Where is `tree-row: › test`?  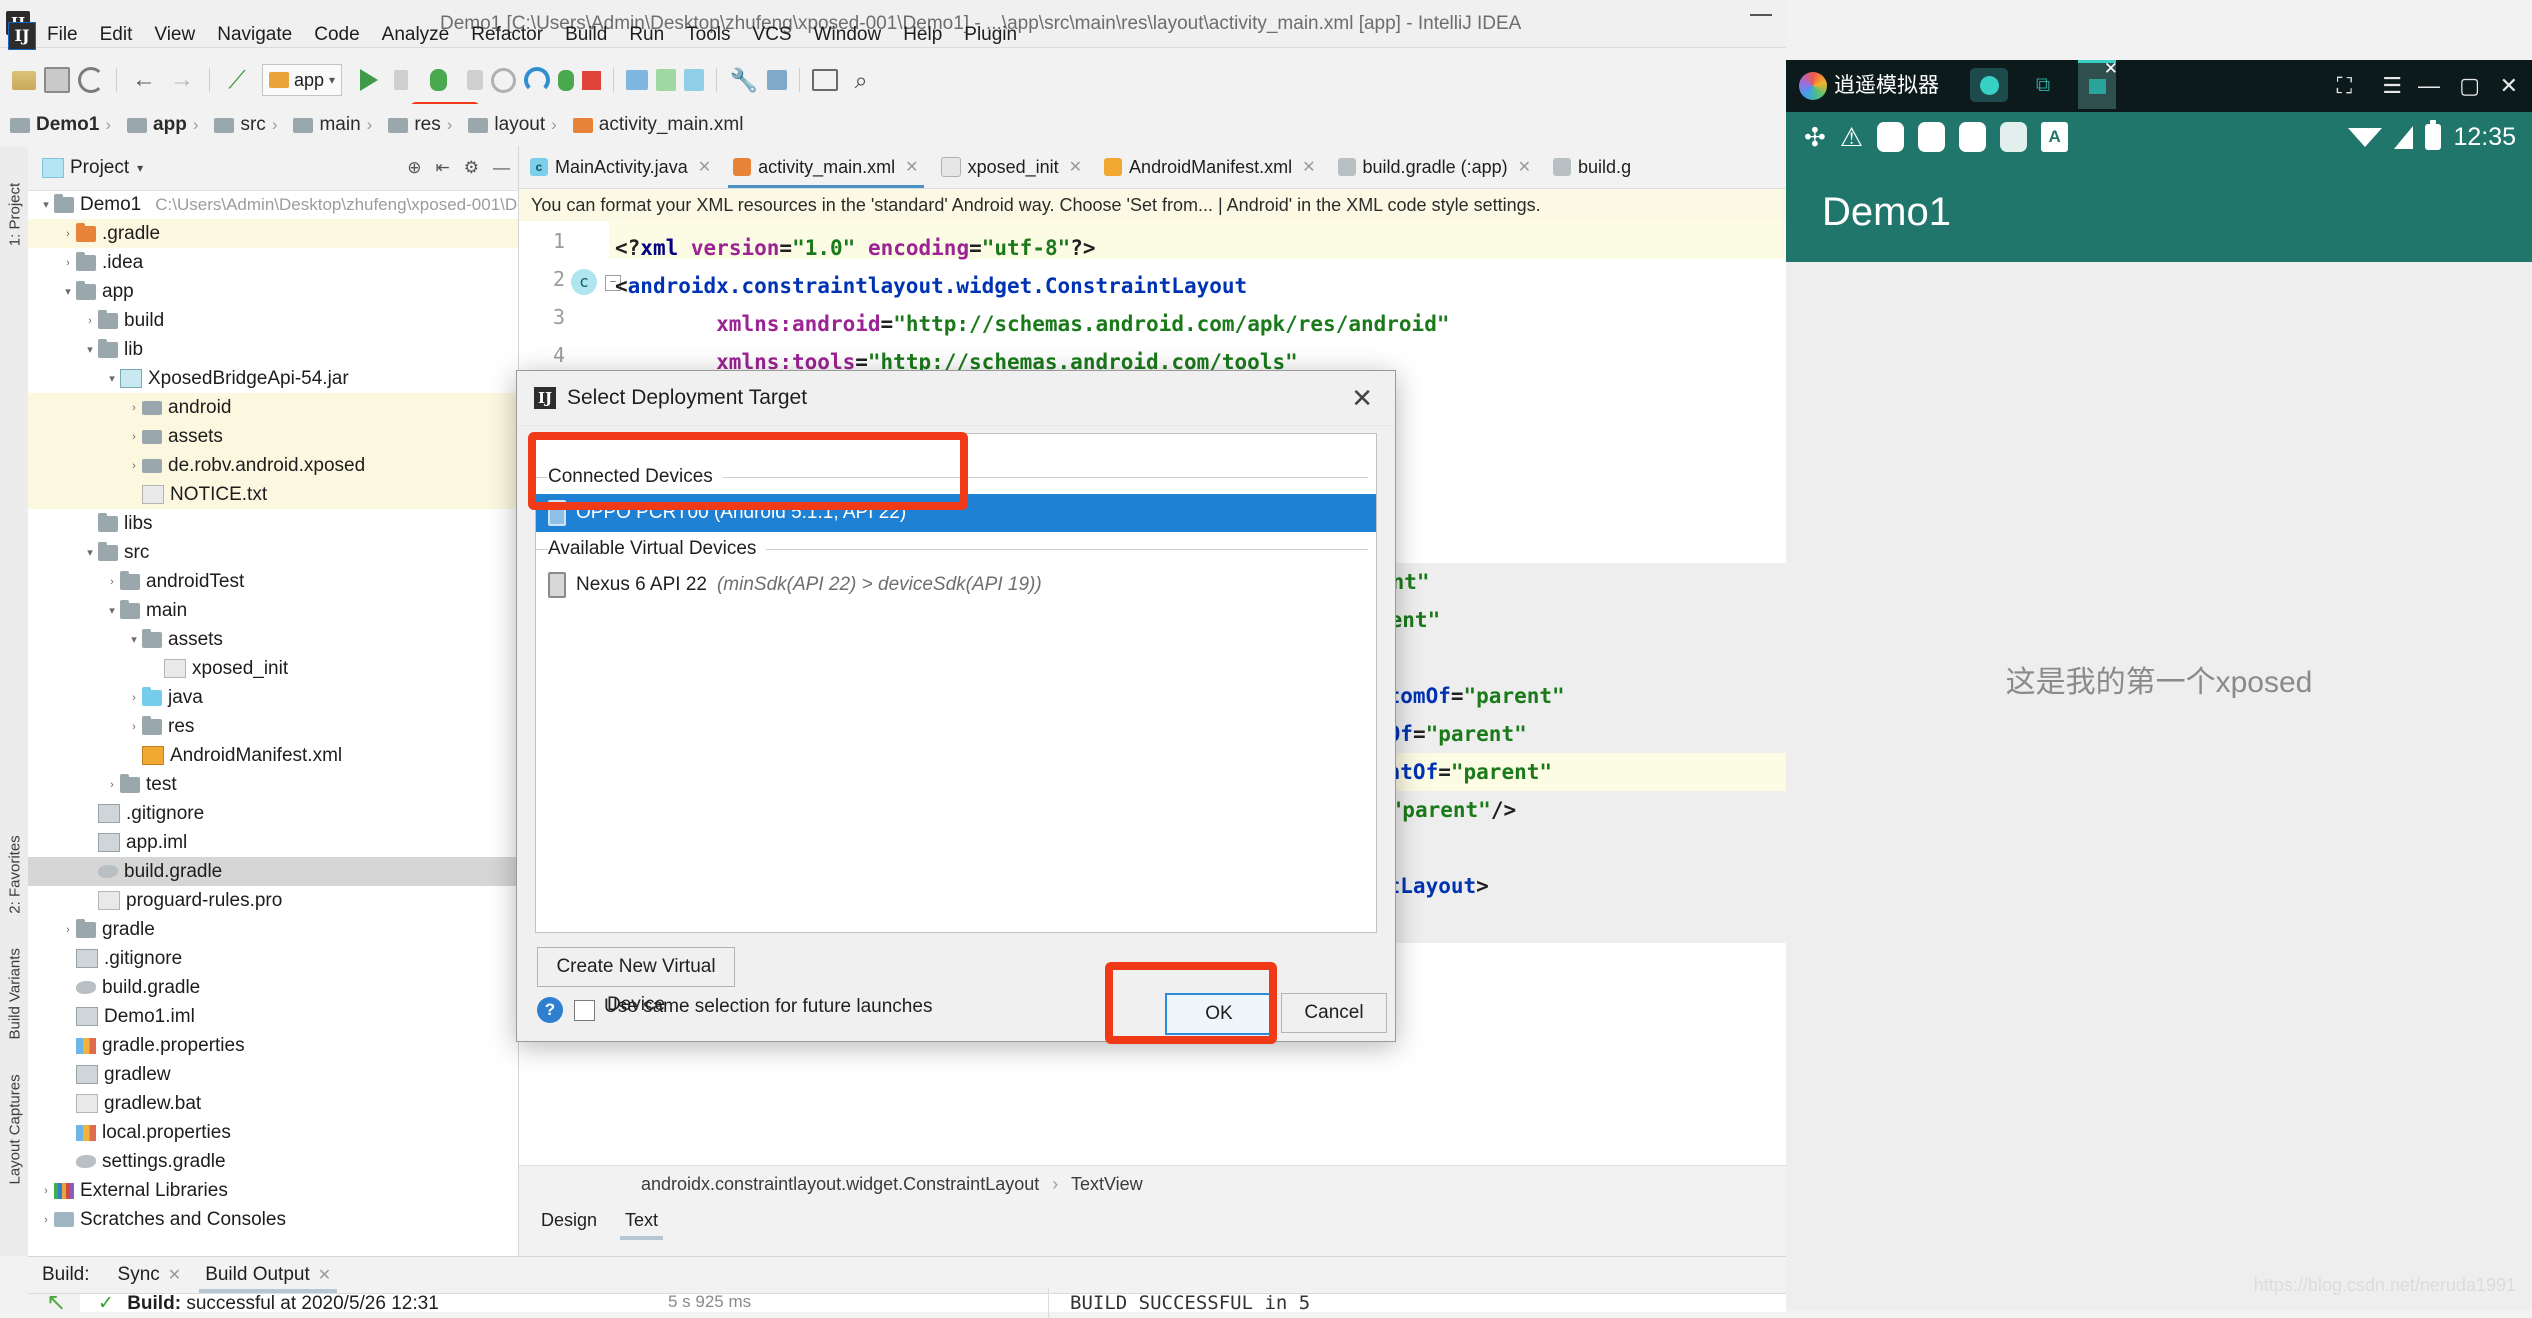 tree-row: › test is located at coordinates (273, 784).